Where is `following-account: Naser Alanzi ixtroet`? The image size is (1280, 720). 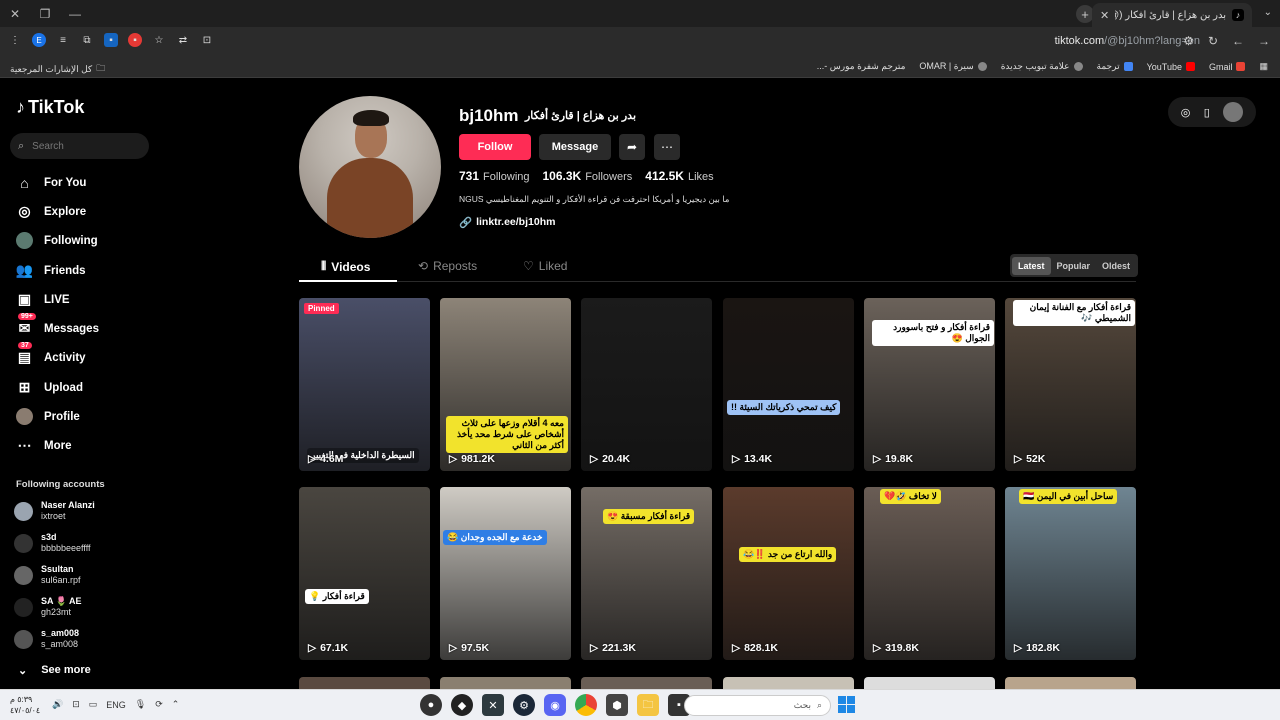
following-account: Naser Alanzi ixtroet is located at coordinates (54, 511).